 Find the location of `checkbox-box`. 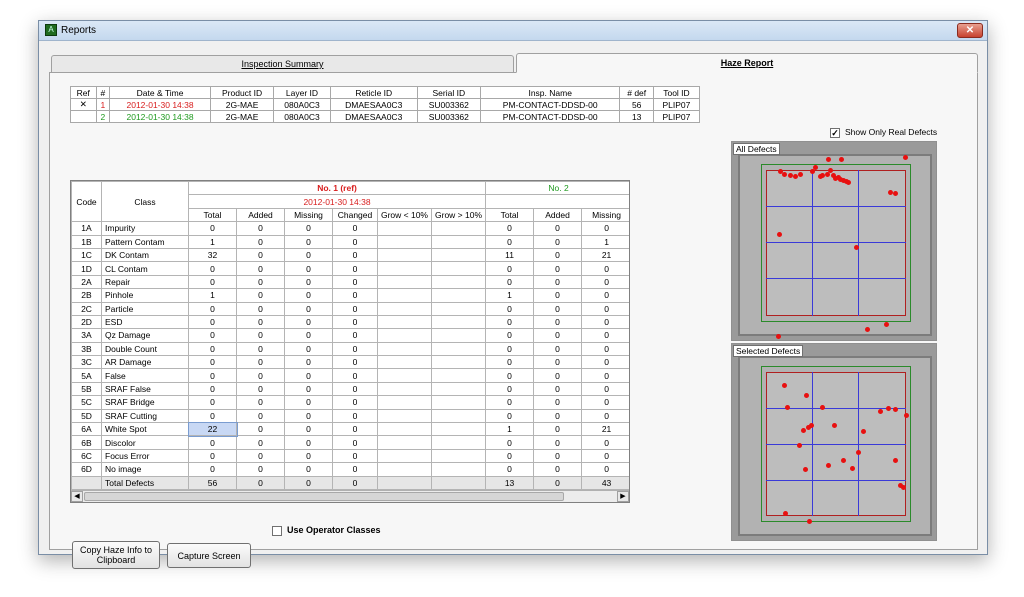

checkbox-box is located at coordinates (277, 530).